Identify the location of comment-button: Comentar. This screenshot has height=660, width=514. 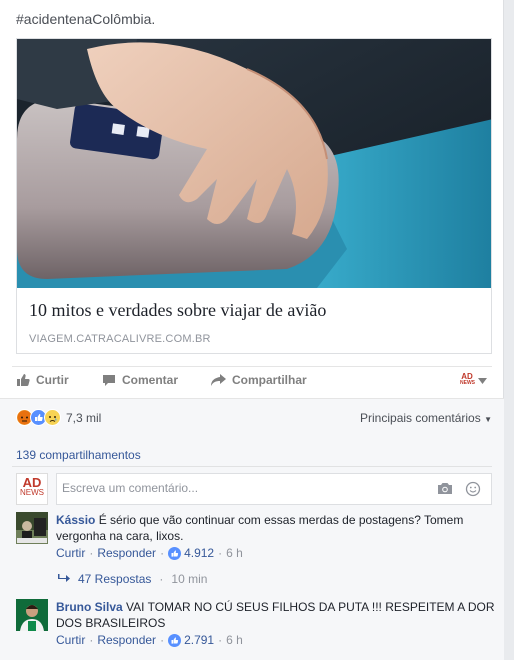
(140, 380).